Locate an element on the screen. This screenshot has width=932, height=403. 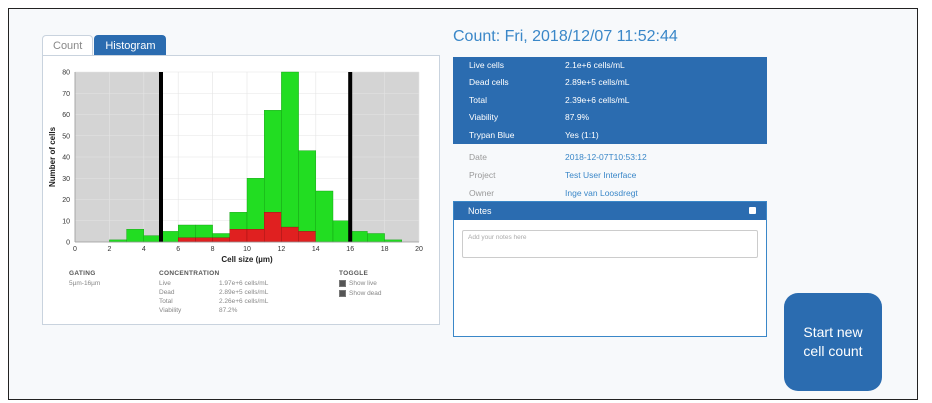
conc-total-label: Total is located at coordinates (166, 301).